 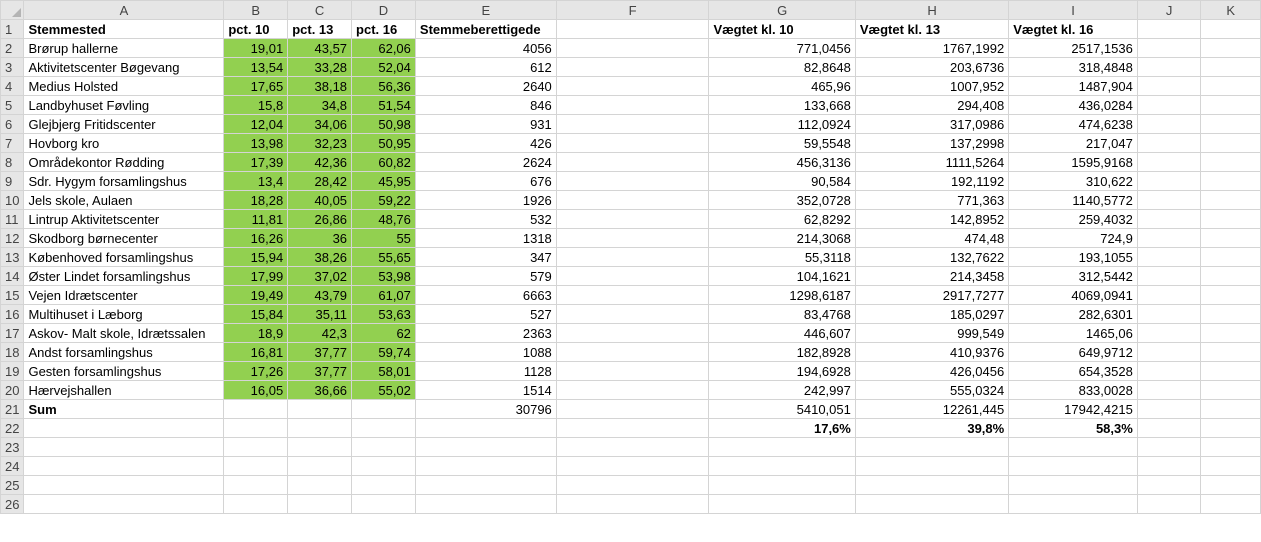 I want to click on cell-stemmeberettigede: 1128, so click(x=485, y=371).